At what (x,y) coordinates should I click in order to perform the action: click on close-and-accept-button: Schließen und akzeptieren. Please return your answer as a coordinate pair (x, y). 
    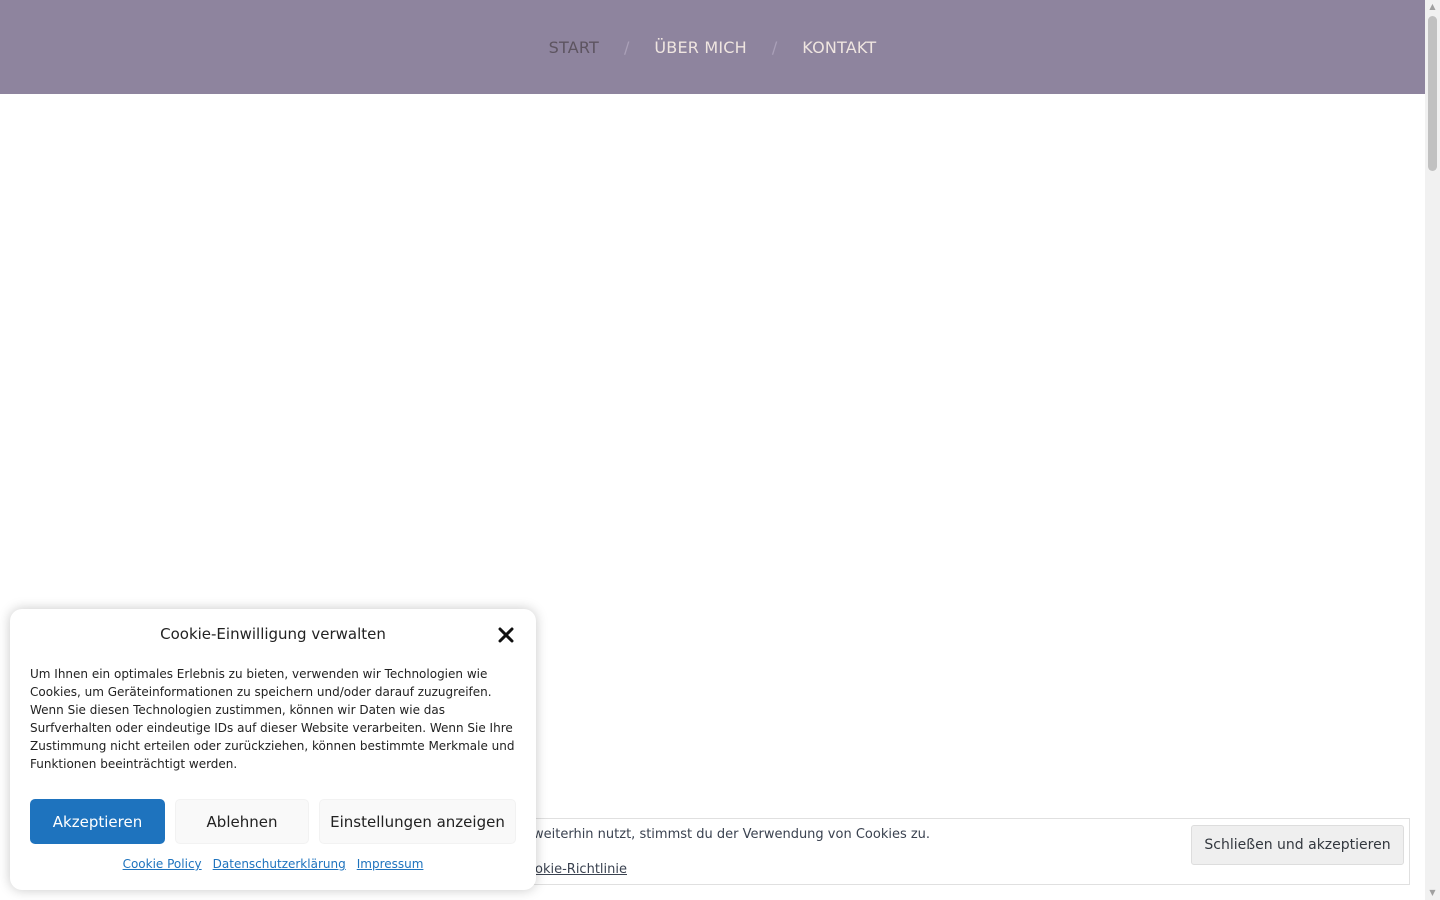
    Looking at the image, I should click on (1297, 845).